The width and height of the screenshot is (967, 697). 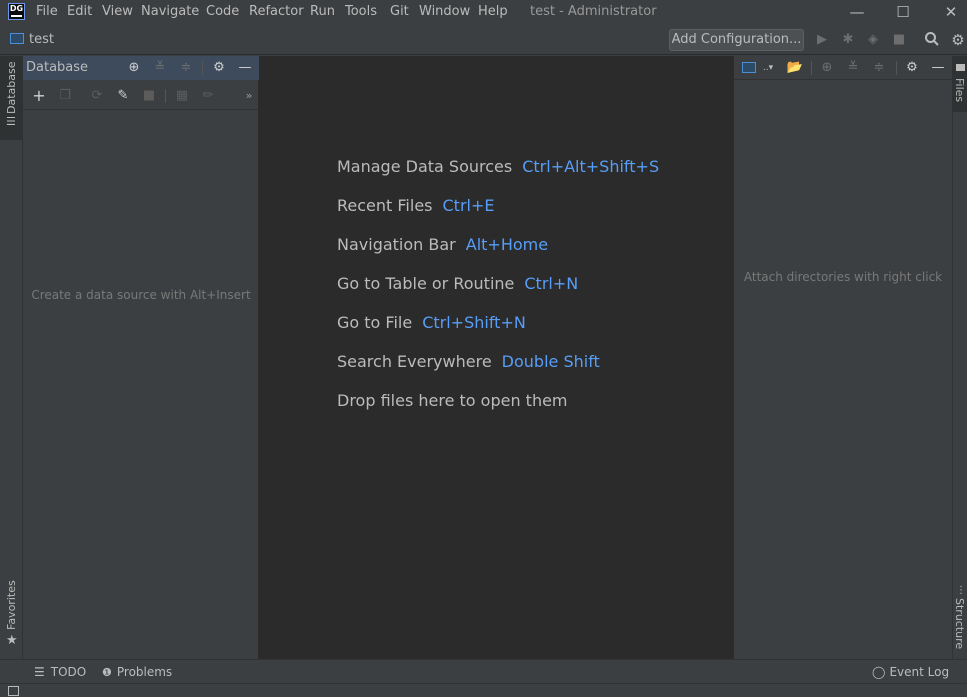 I want to click on todo-tab: ☰ TODO, so click(x=60, y=672).